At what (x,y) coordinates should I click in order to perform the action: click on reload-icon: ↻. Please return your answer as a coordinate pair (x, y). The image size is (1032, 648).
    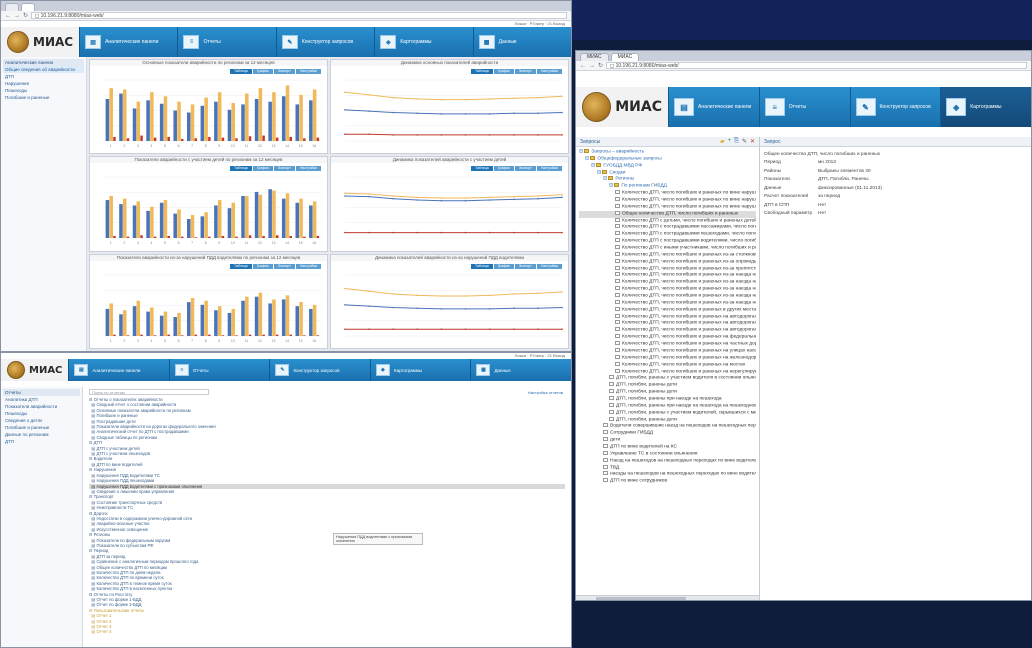
    Looking at the image, I should click on (600, 65).